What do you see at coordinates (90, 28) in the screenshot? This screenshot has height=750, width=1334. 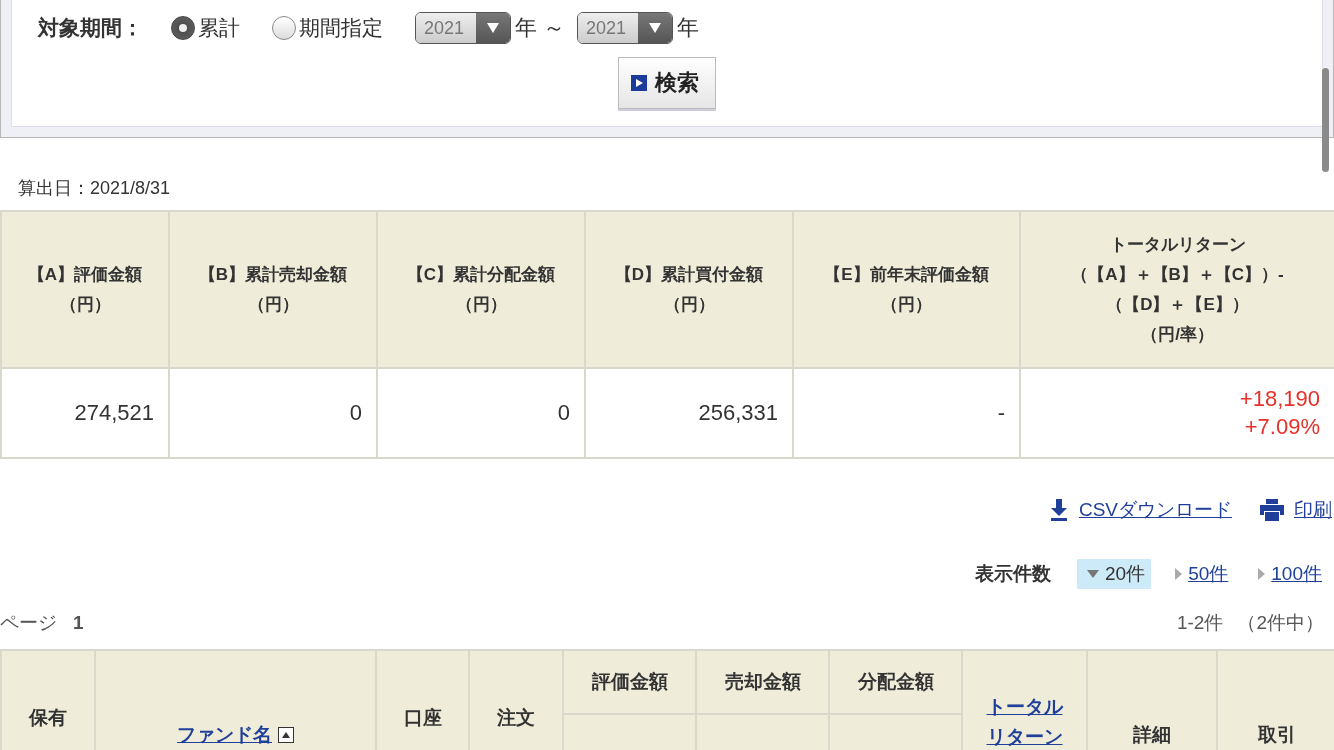 I see `filter-label: 対象期間：` at bounding box center [90, 28].